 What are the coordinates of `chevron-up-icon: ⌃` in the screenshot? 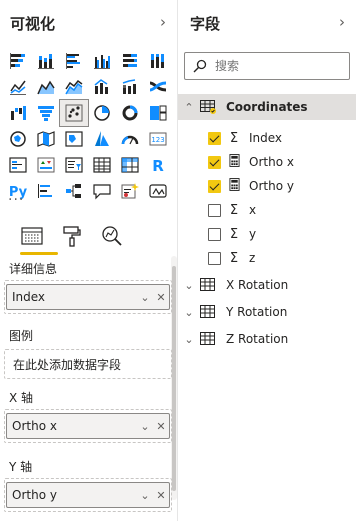 It's located at (189, 107).